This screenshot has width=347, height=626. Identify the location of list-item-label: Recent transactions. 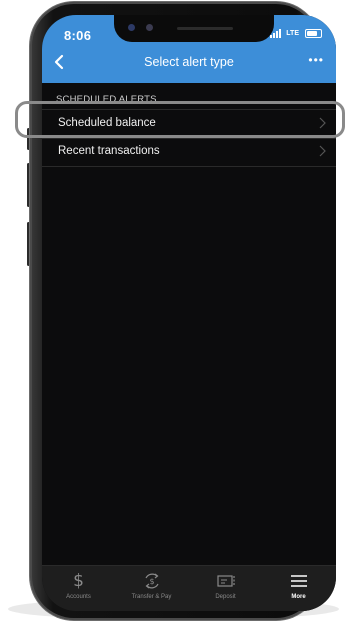
(109, 151).